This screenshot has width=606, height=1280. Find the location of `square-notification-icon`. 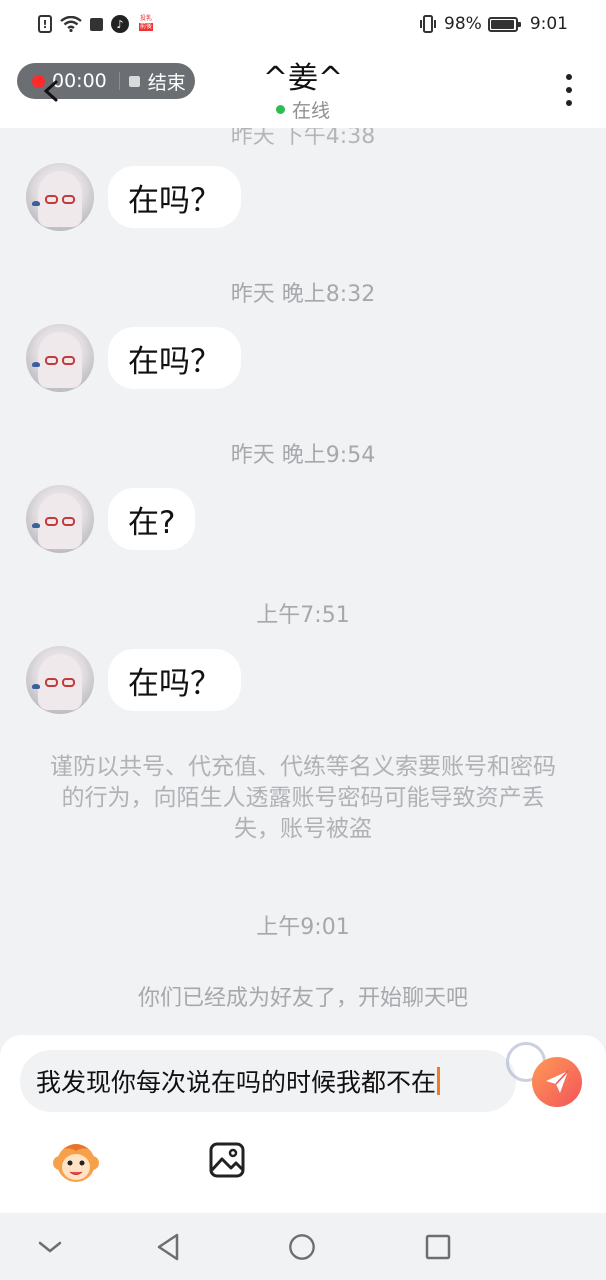

square-notification-icon is located at coordinates (96, 24).